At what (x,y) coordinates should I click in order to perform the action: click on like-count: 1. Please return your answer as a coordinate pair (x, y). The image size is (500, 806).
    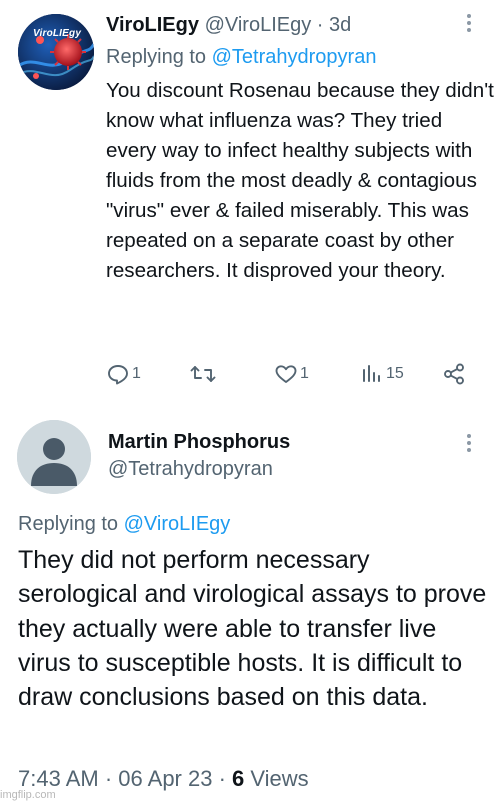
    Looking at the image, I should click on (304, 373).